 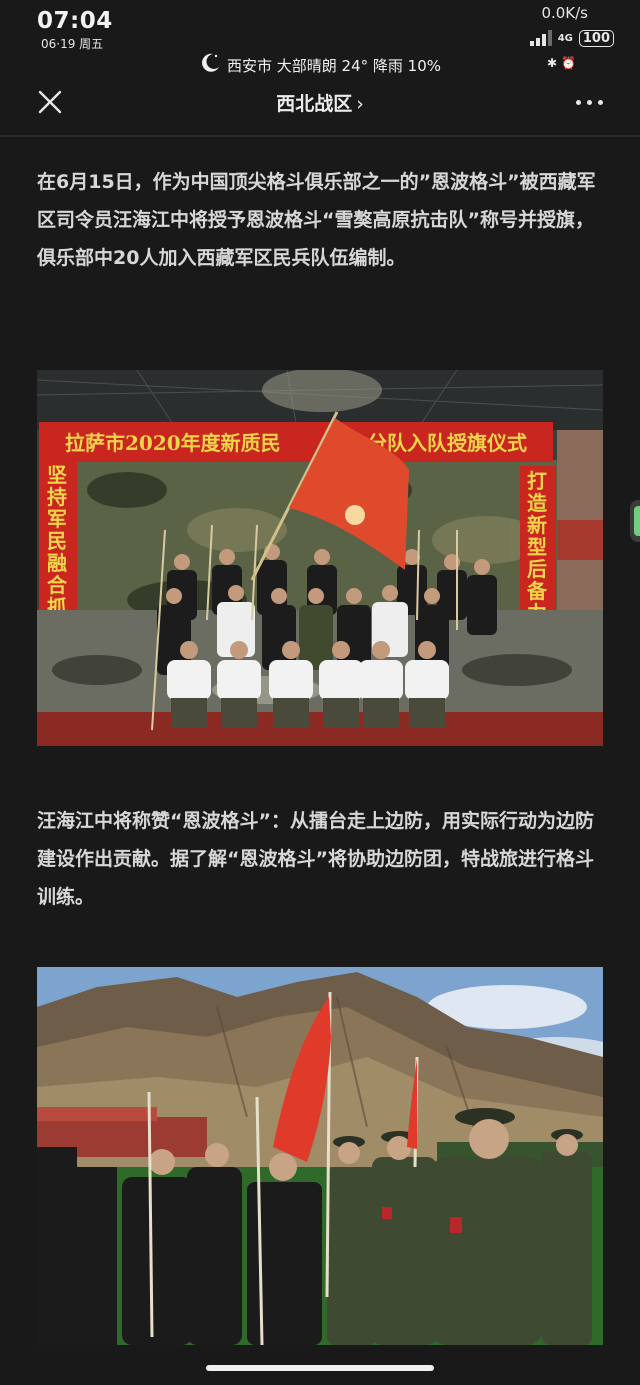 What do you see at coordinates (57, 585) in the screenshot?
I see `banner-left-char: 合` at bounding box center [57, 585].